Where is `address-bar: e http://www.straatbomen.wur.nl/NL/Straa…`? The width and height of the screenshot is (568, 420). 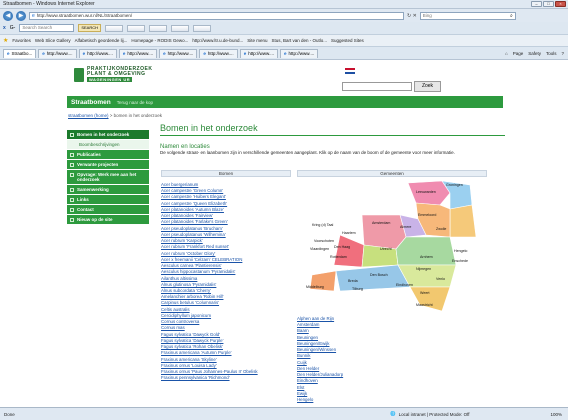 address-bar: e http://www.straatbomen.wur.nl/NL/Straa… is located at coordinates (216, 15).